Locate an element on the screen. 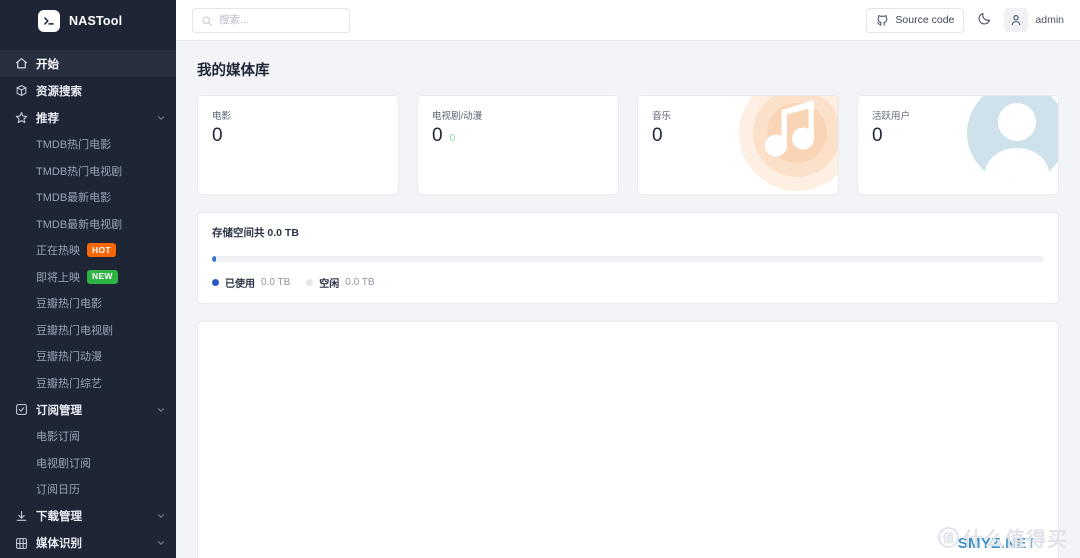  terminal-icon is located at coordinates (49, 21).